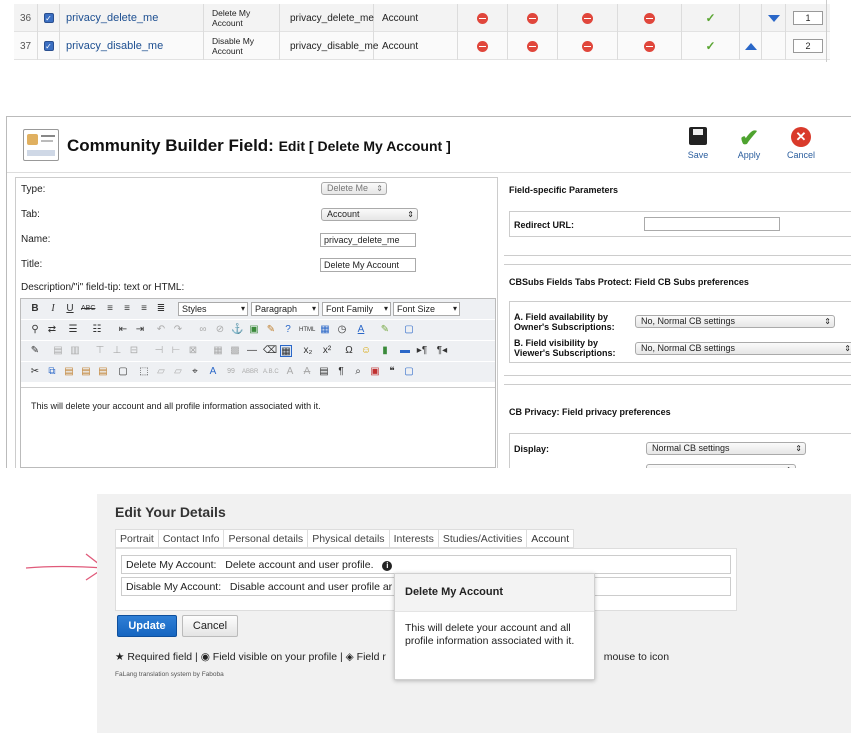 The width and height of the screenshot is (851, 733). Describe the element at coordinates (308, 351) in the screenshot. I see `subscript-icon: x₂` at that location.